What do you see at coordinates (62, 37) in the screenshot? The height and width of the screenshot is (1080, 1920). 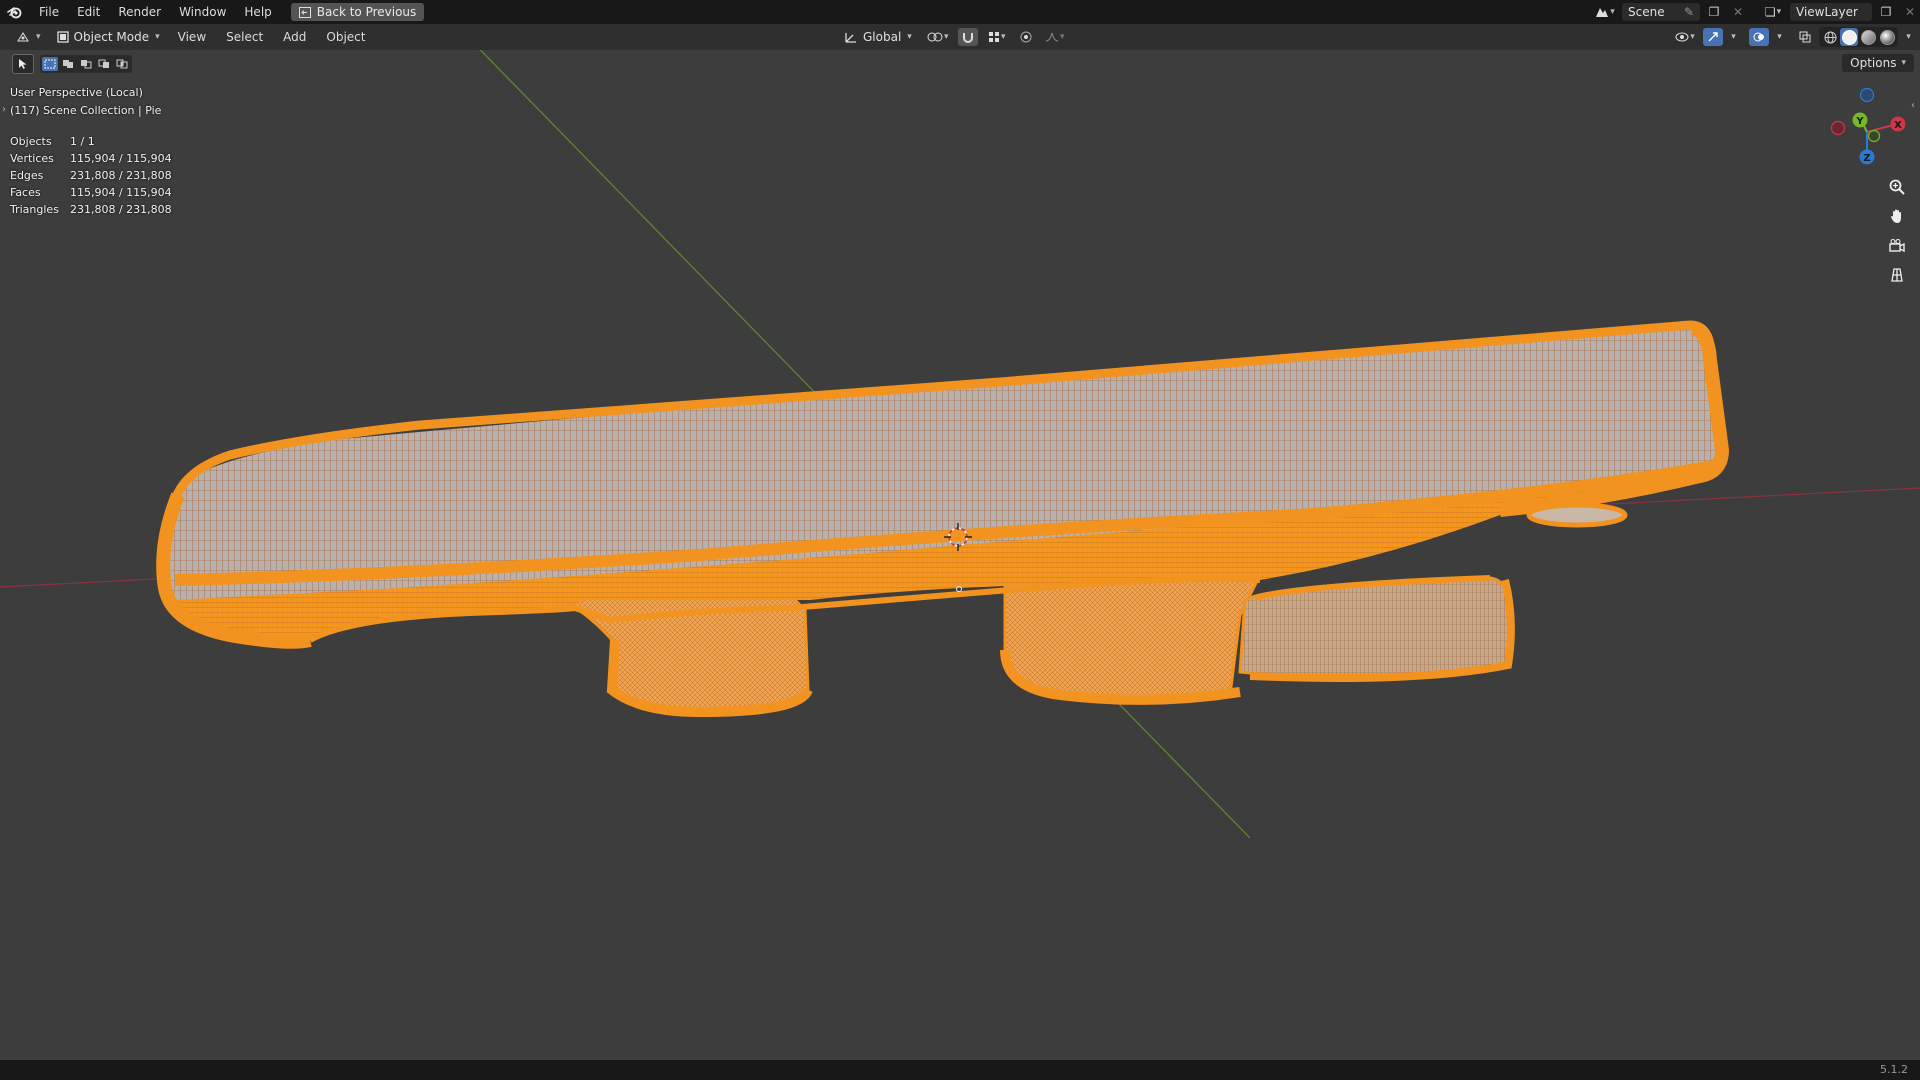 I see `object-mode-icon` at bounding box center [62, 37].